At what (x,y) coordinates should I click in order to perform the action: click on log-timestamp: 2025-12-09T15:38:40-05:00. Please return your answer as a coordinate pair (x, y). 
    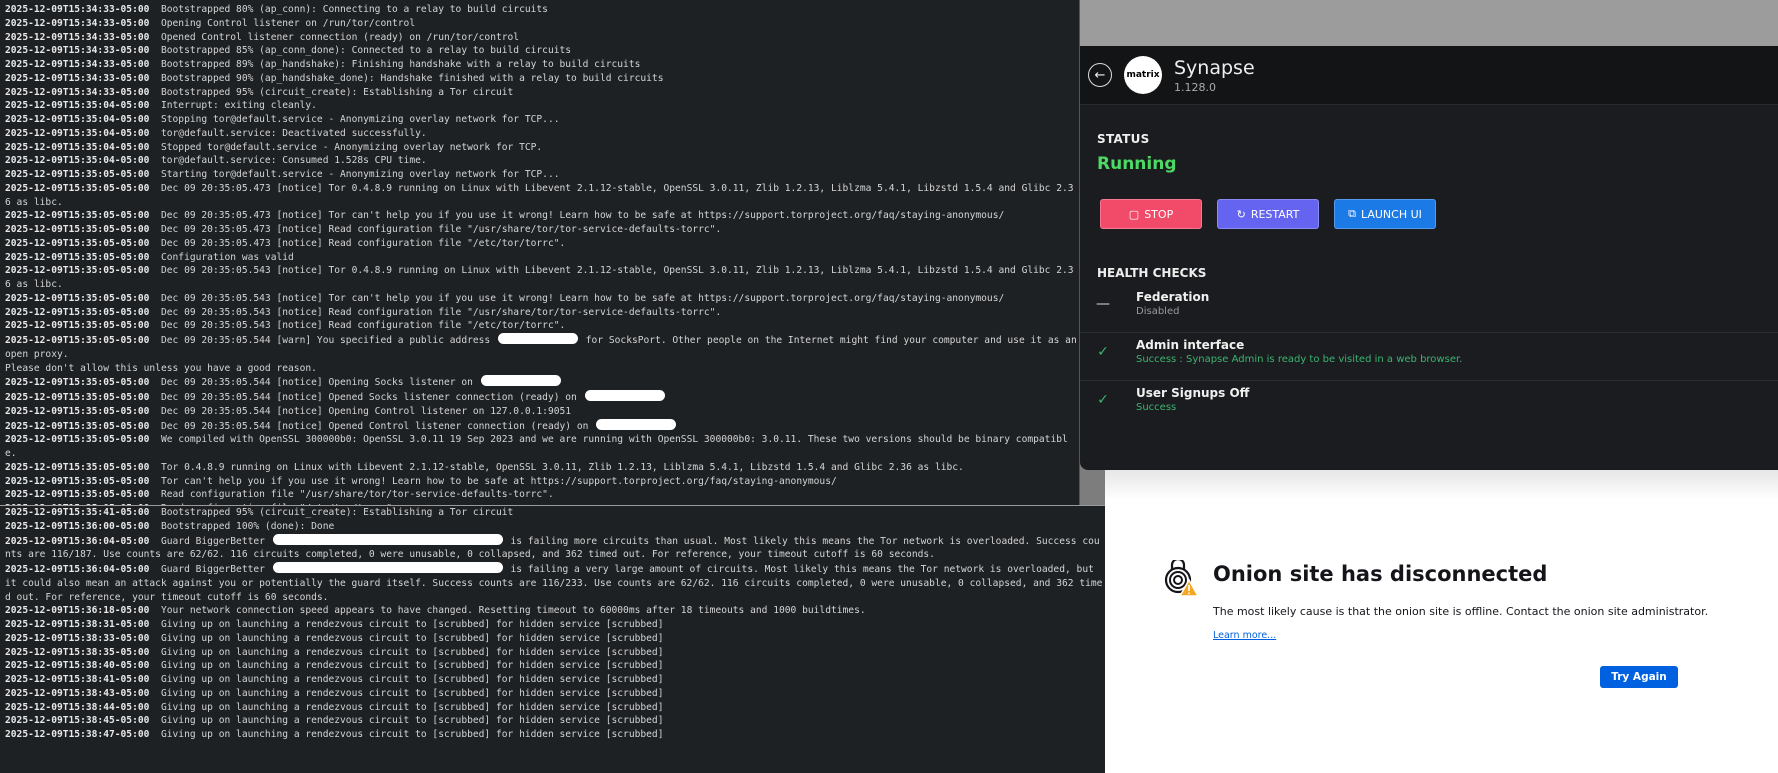
    Looking at the image, I should click on (77, 666).